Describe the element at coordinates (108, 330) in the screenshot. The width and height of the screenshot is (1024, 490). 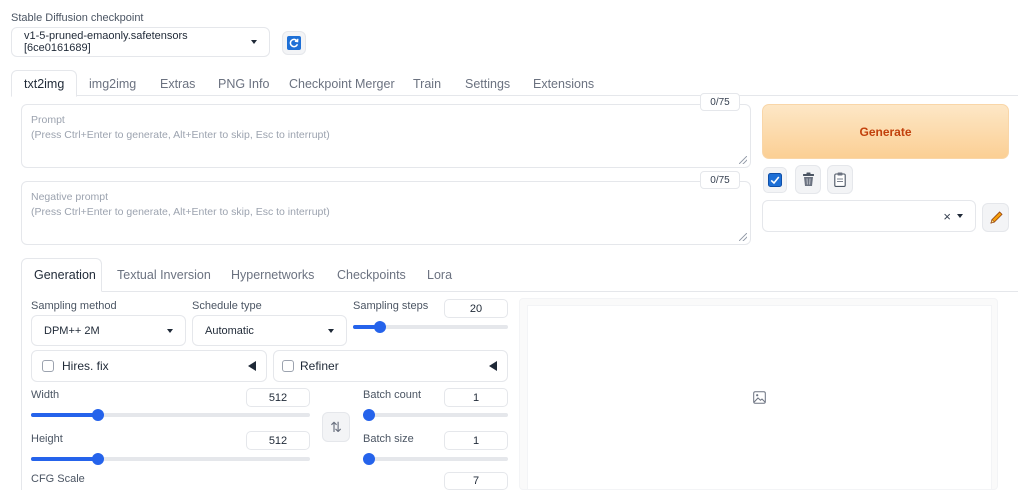
I see `sampling-method-dropdown: DPM++ 2M` at that location.